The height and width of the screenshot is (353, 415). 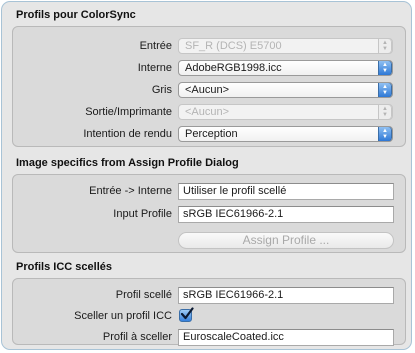 What do you see at coordinates (137, 337) in the screenshot?
I see `profil-a-sceller-label: Profil à sceller` at bounding box center [137, 337].